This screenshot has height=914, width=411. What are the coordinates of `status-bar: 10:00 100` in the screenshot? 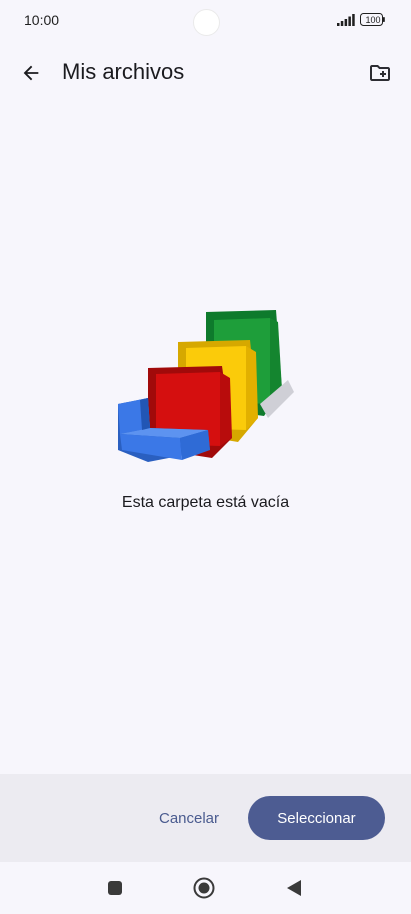 It's located at (205, 21).